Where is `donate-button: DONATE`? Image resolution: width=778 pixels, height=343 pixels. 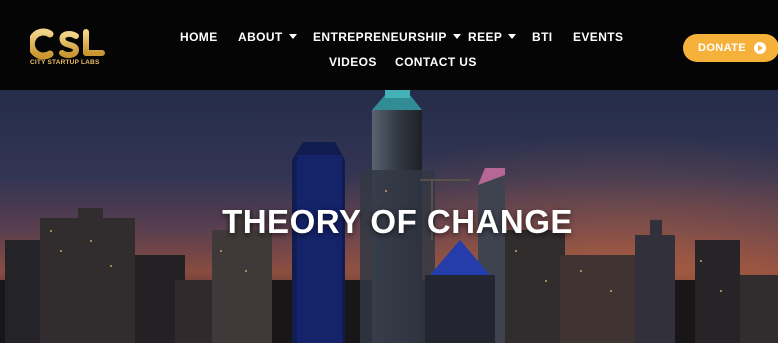 donate-button: DONATE is located at coordinates (730, 48).